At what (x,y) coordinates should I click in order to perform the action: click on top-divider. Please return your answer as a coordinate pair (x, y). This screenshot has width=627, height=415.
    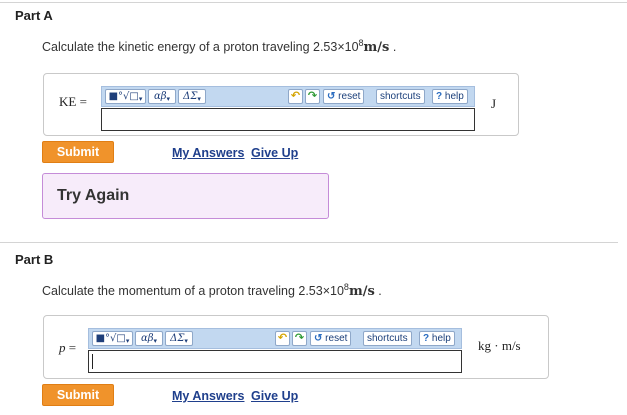
    Looking at the image, I should click on (313, 2).